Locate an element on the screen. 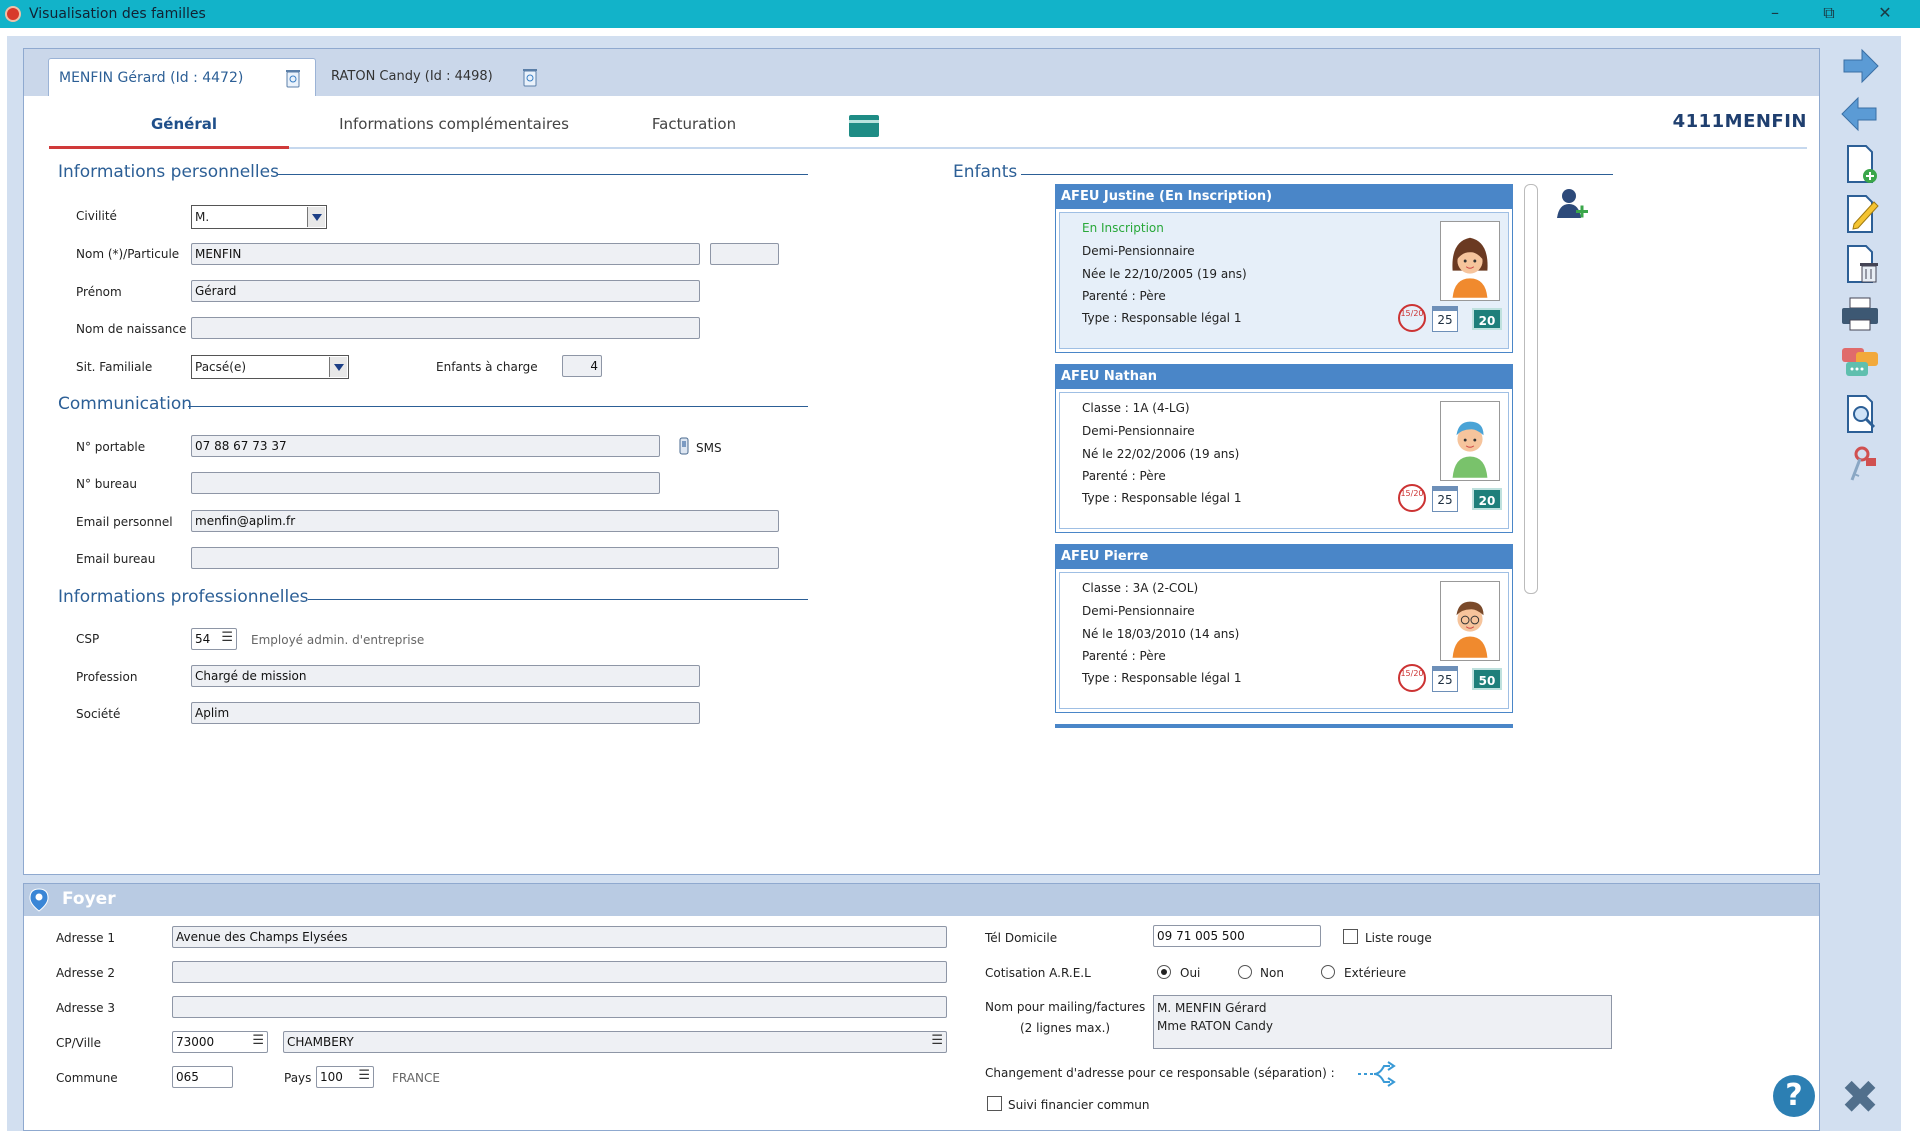  office-phone-field is located at coordinates (425, 483).